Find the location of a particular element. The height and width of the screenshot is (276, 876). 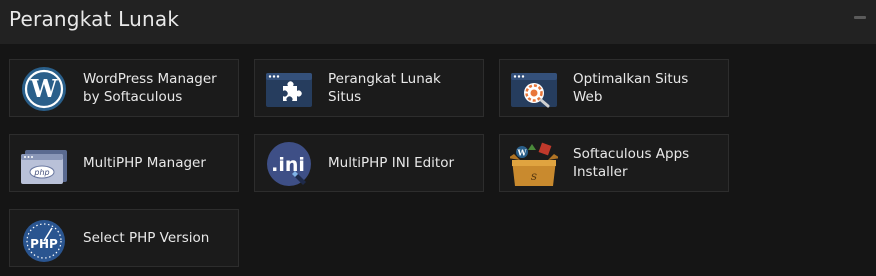

tile-label: Select PHP Version is located at coordinates (146, 238).